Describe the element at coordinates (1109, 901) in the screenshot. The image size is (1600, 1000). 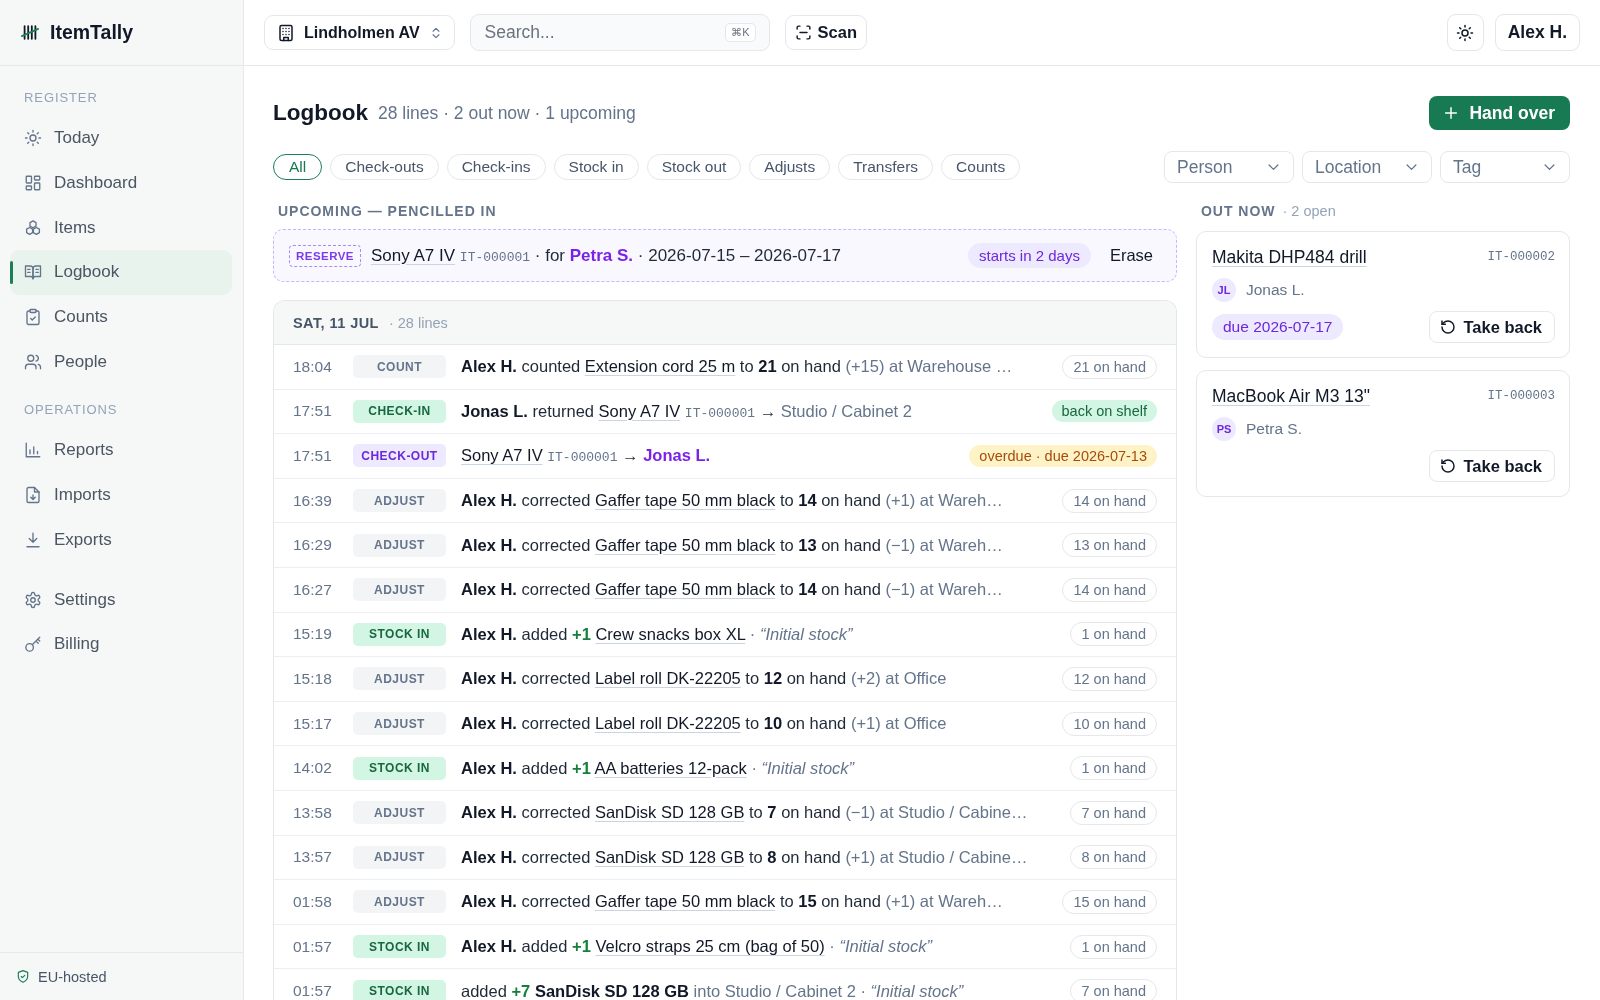
I see `status-pill: 15 on hand` at that location.